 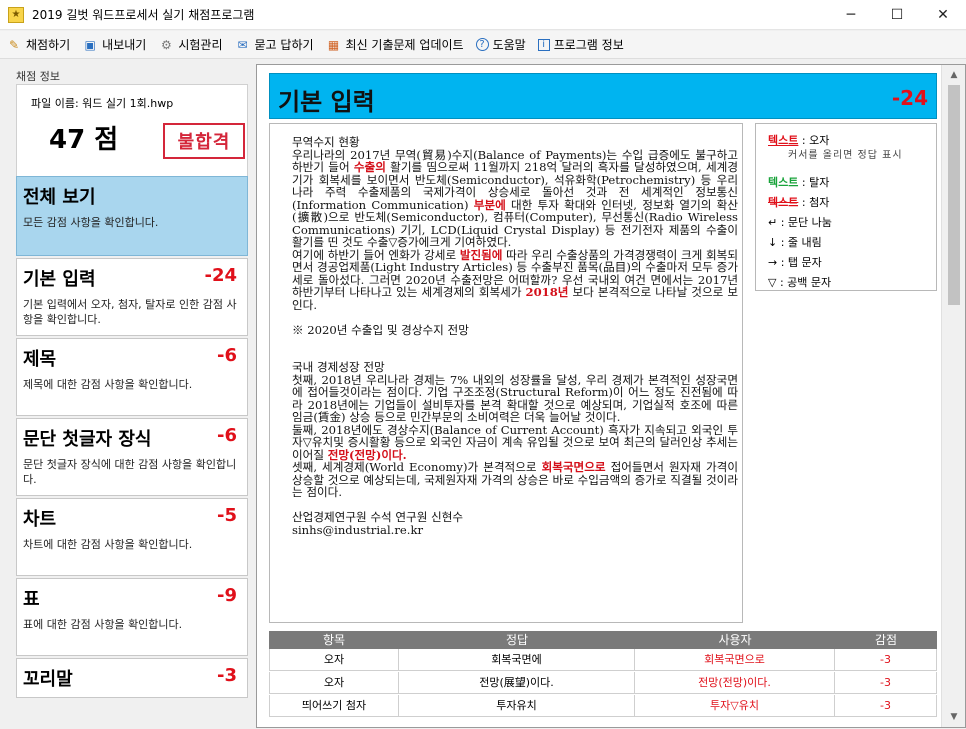 What do you see at coordinates (143, 15) in the screenshot?
I see `window-title: 2019 길벗 워드프로세서 실기 채점프로그램` at bounding box center [143, 15].